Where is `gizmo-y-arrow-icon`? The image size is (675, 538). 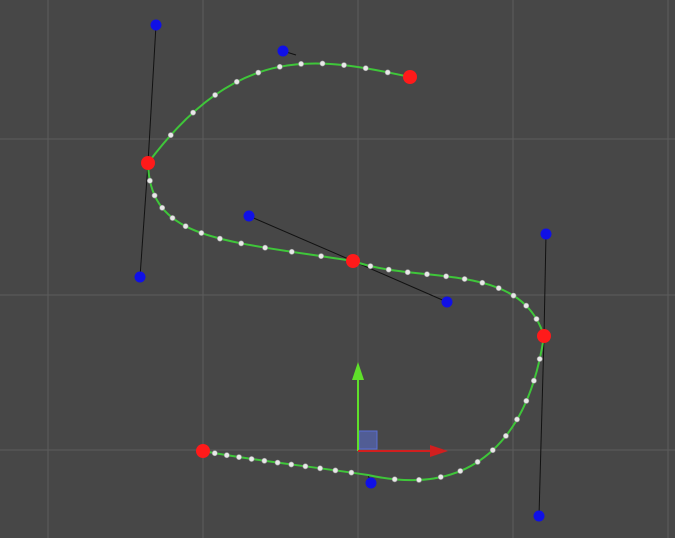 gizmo-y-arrow-icon is located at coordinates (358, 371).